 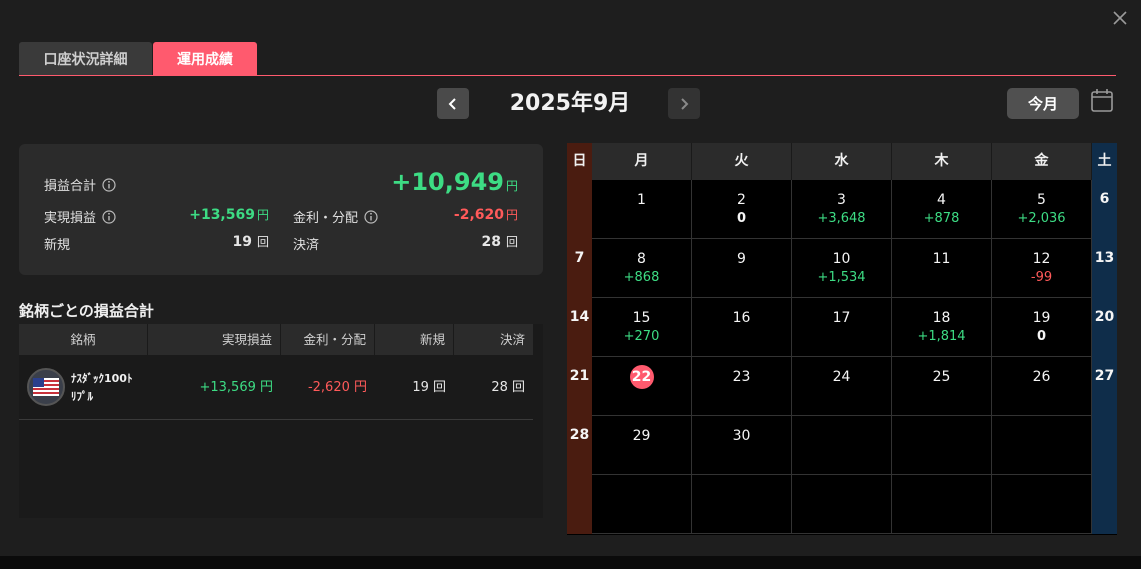 I want to click on weekday-header: 土, so click(x=1104, y=161).